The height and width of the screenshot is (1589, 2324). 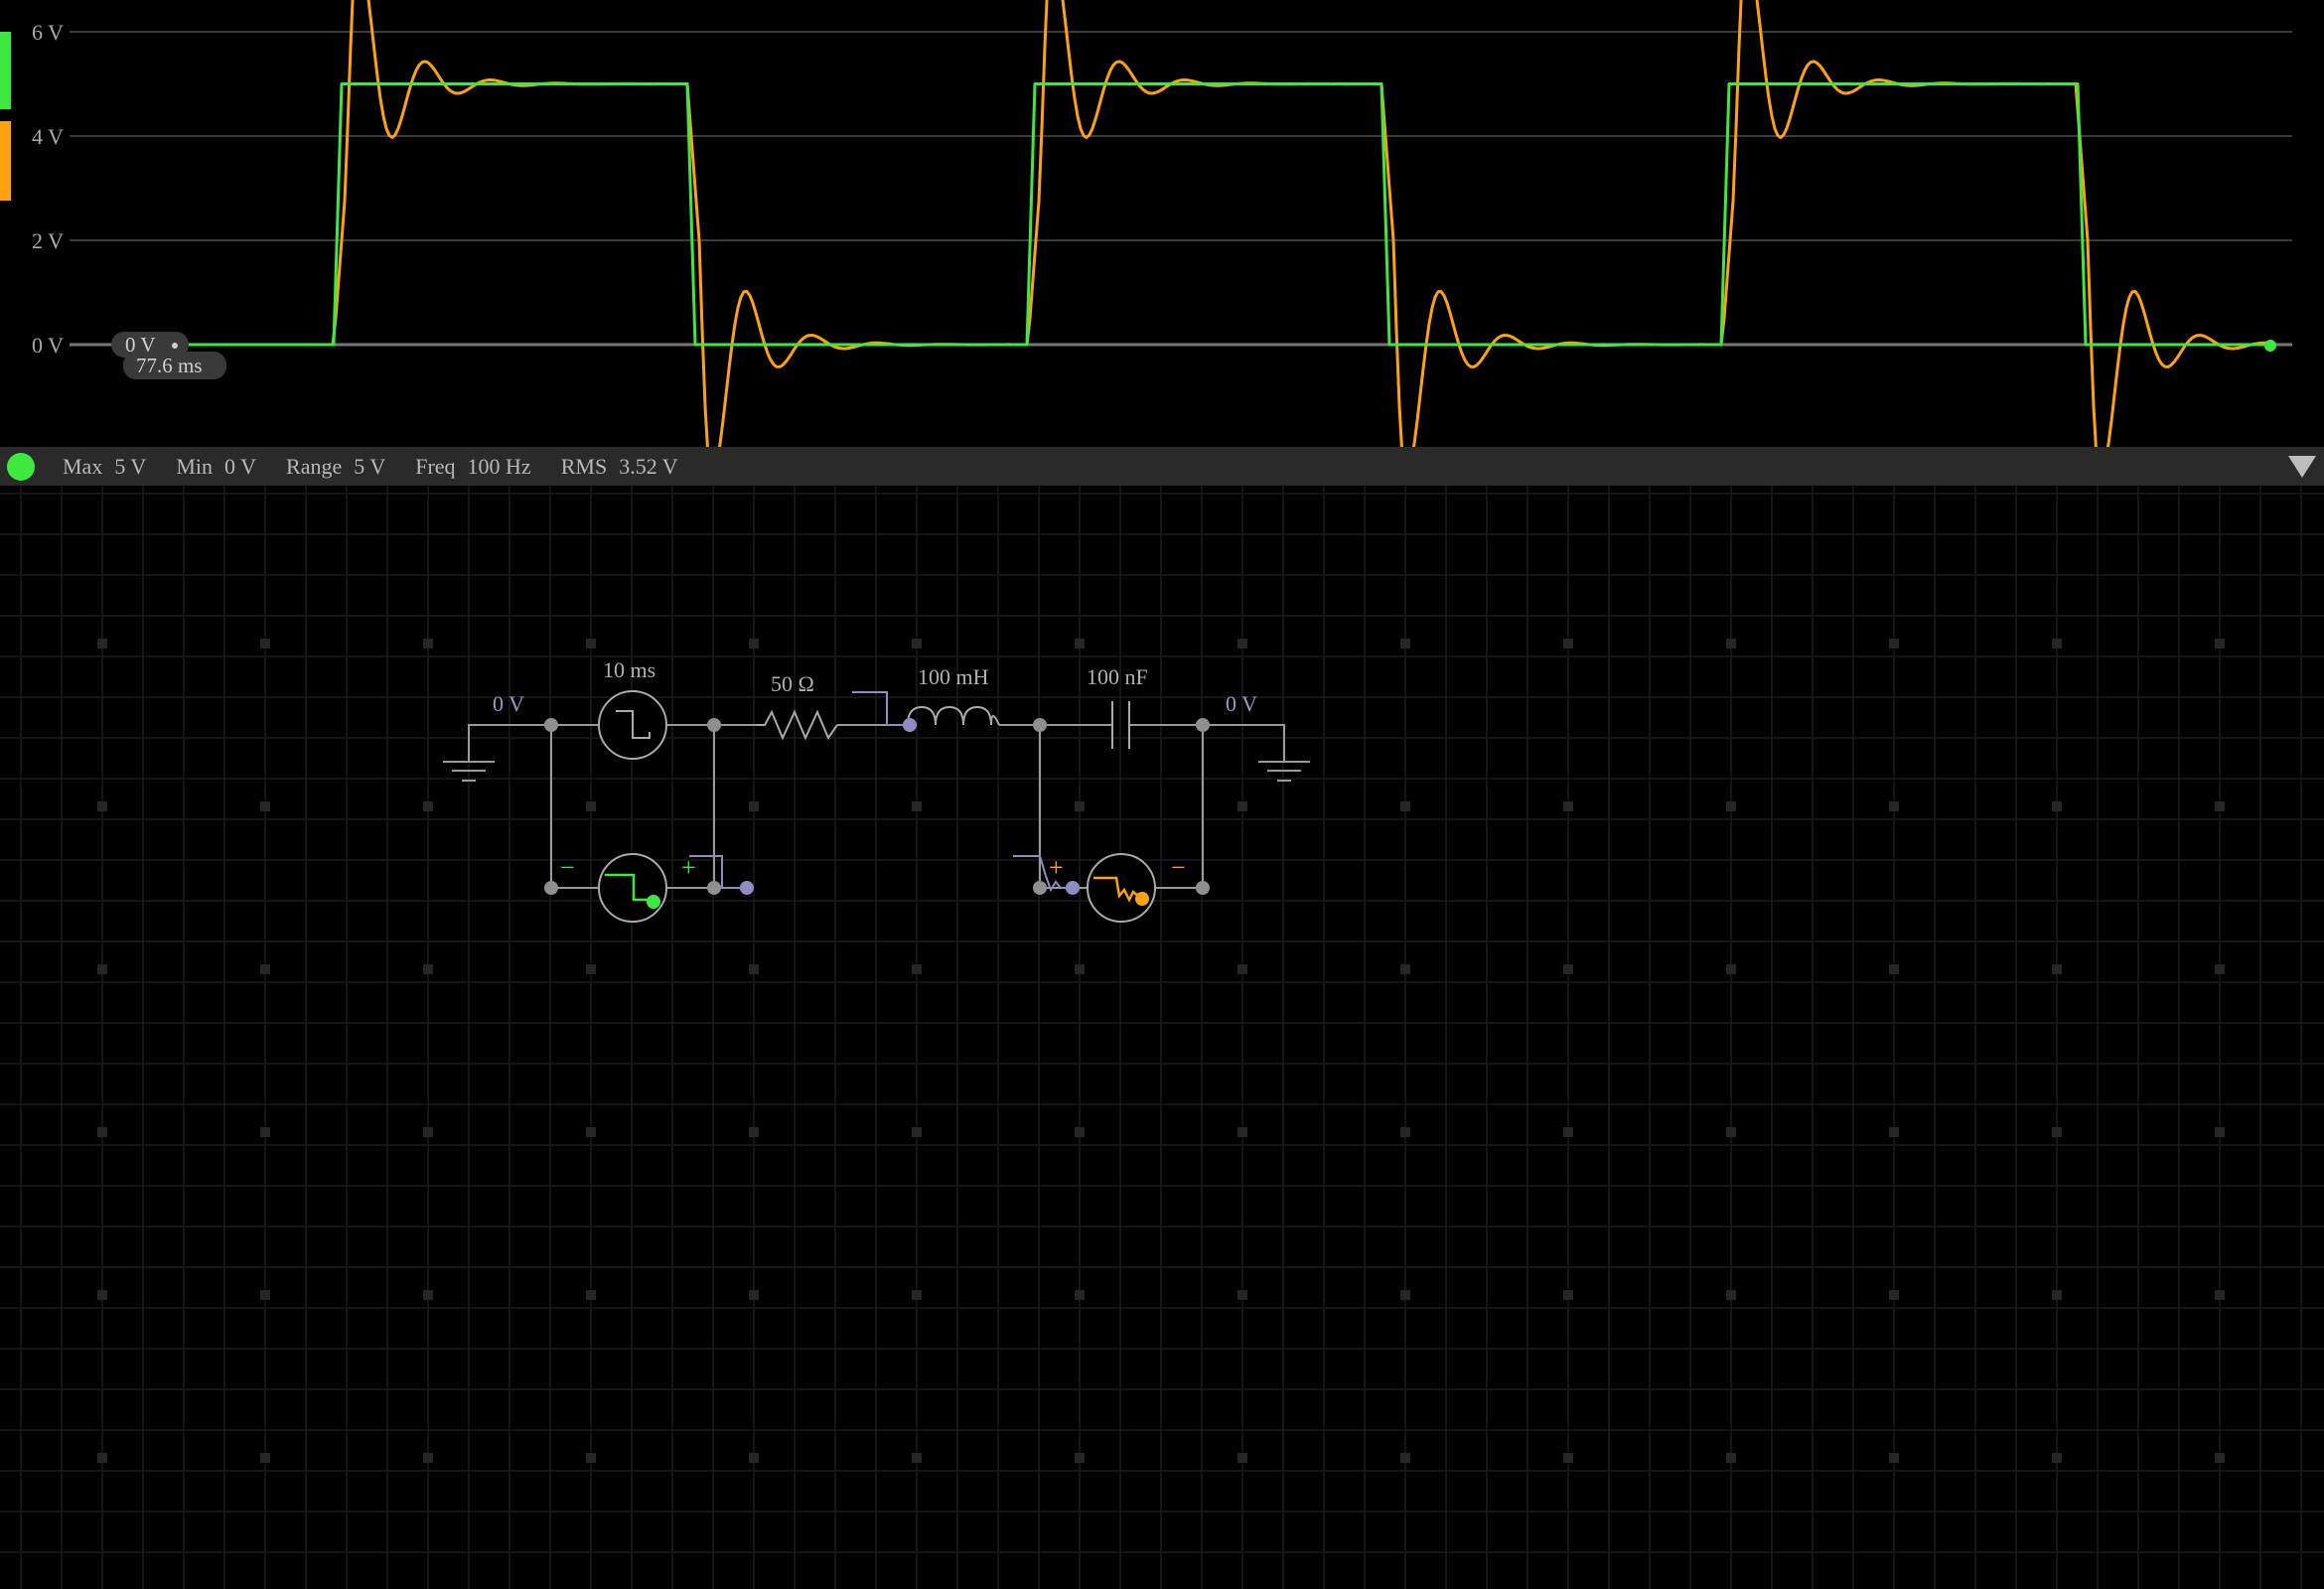 I want to click on y-tick-label: 2 V, so click(x=48, y=240).